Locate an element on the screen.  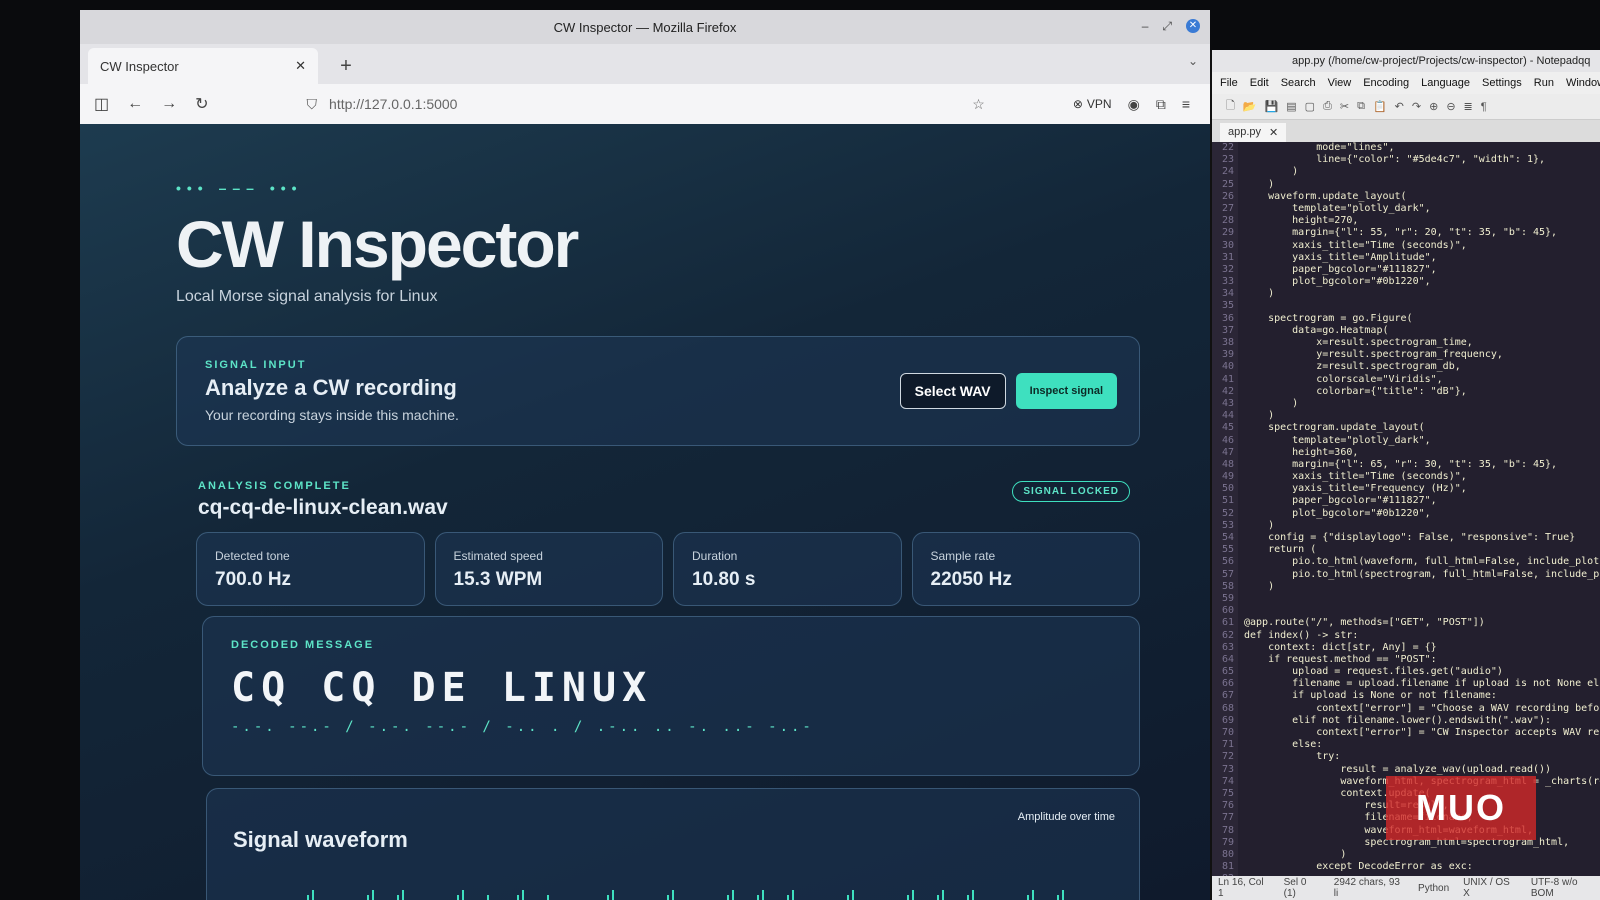
code-line: 45 spectrogram.update_layout( is located at coordinates (1406, 428).